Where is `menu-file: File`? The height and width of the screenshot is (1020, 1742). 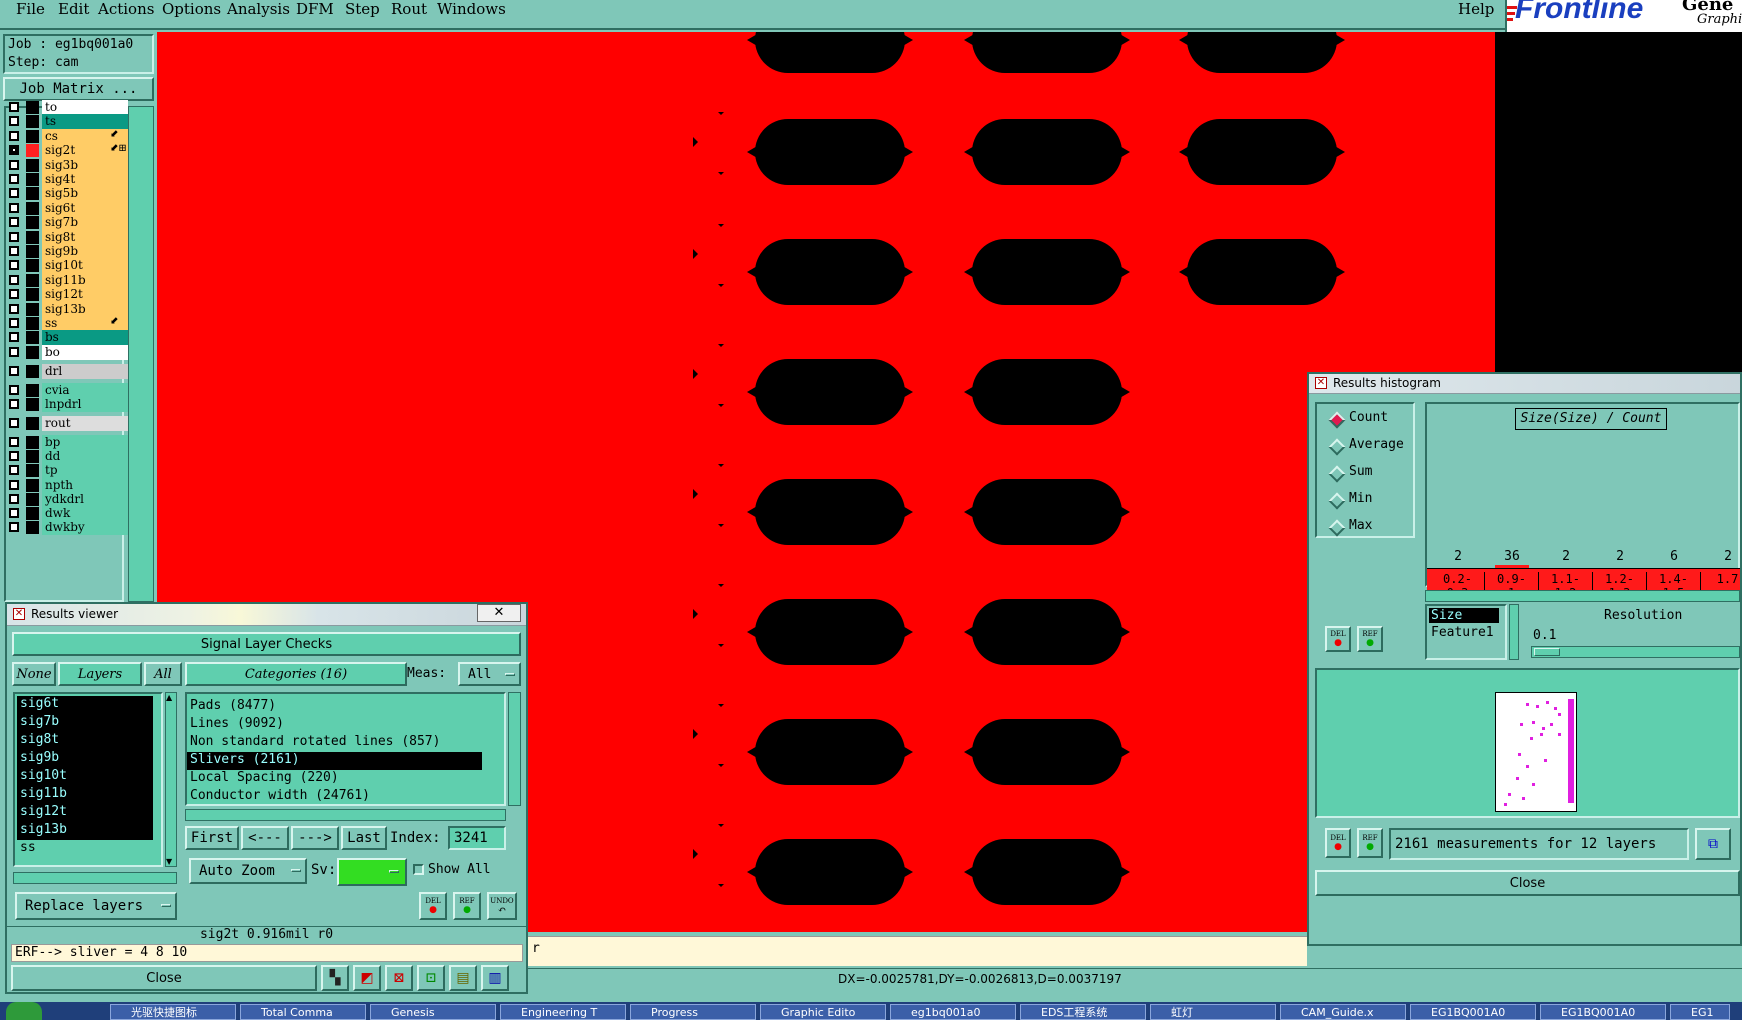 menu-file: File is located at coordinates (30, 9).